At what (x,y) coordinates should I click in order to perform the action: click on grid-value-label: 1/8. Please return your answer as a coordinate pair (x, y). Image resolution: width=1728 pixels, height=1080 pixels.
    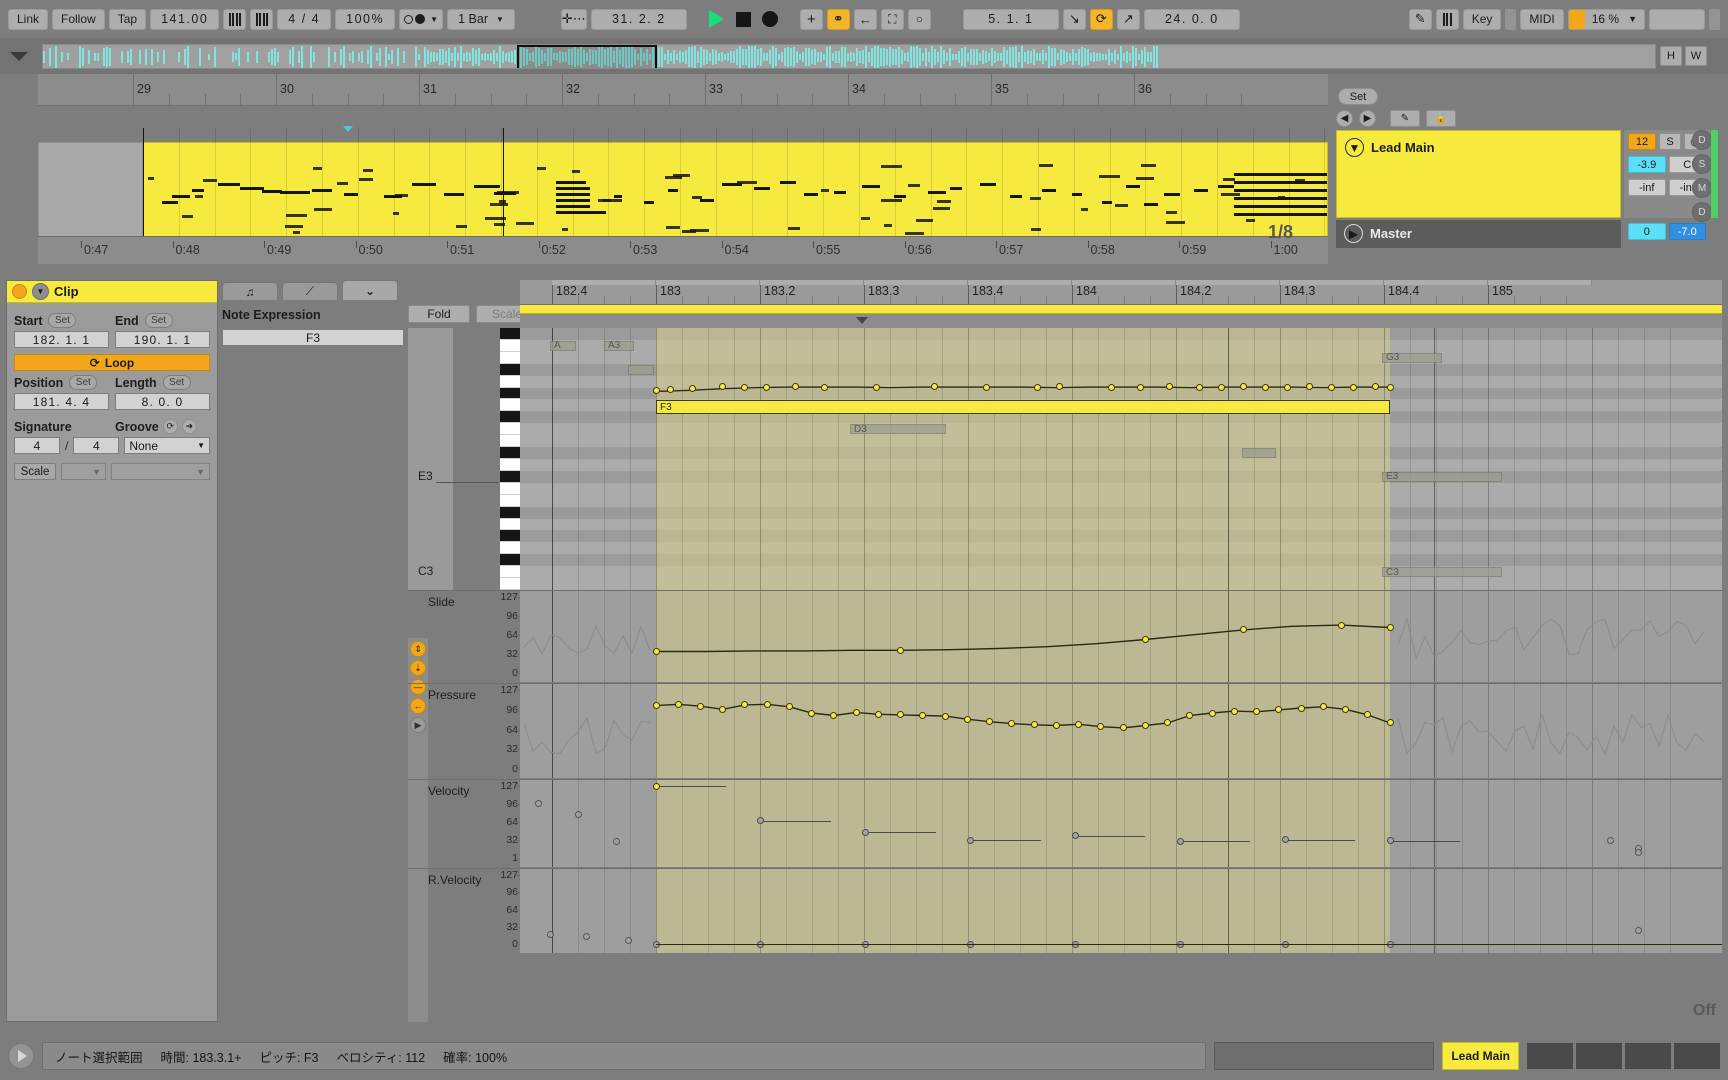
    Looking at the image, I should click on (1280, 232).